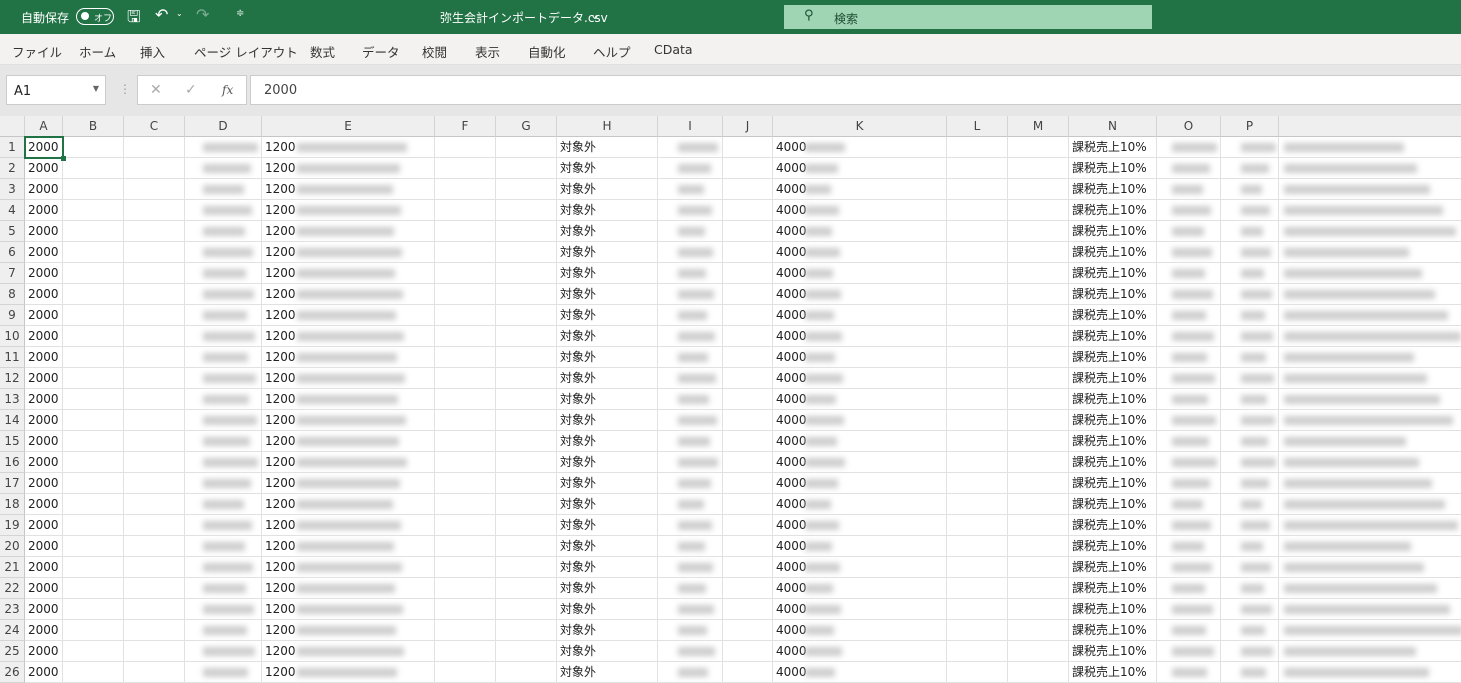 The width and height of the screenshot is (1461, 683). Describe the element at coordinates (690, 420) in the screenshot. I see `cell-I14` at that location.